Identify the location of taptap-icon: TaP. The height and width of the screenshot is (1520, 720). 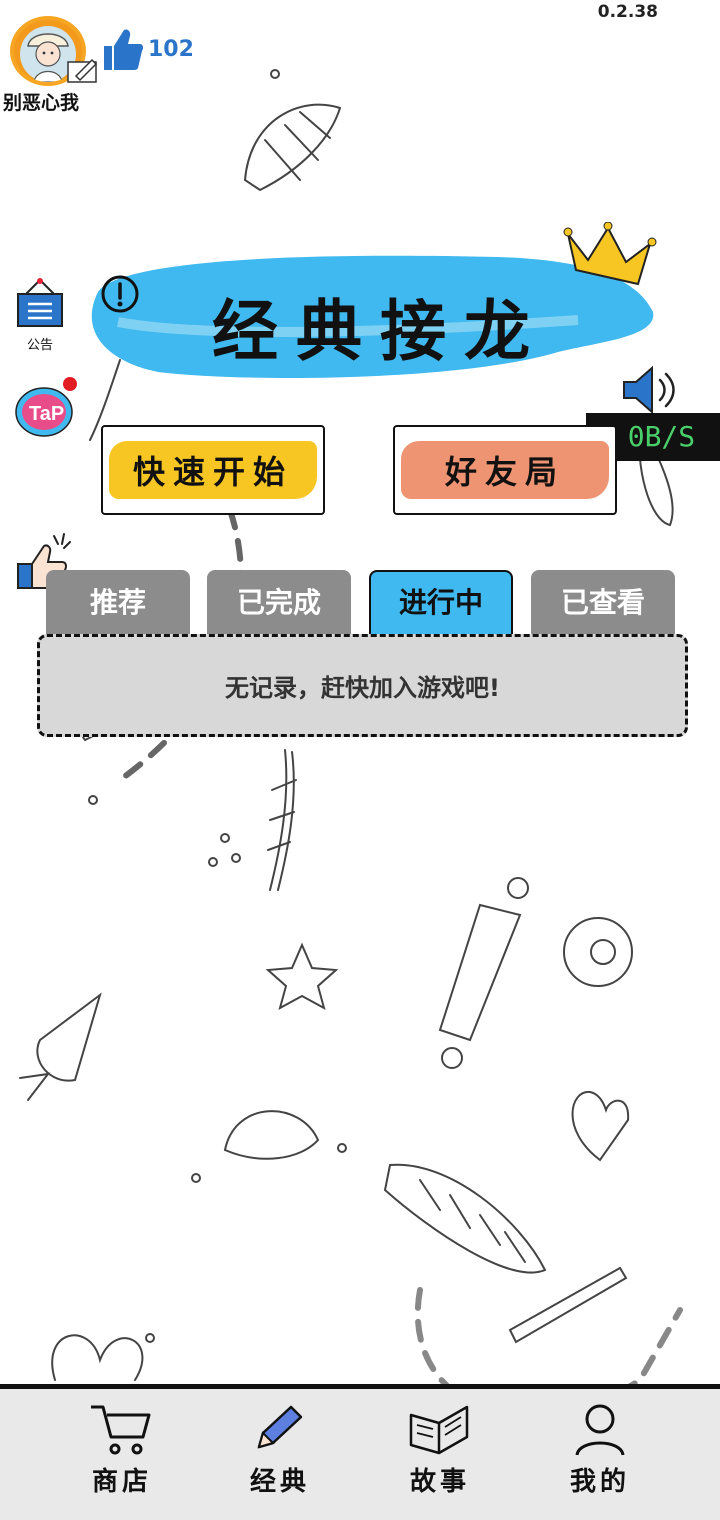
(47, 407).